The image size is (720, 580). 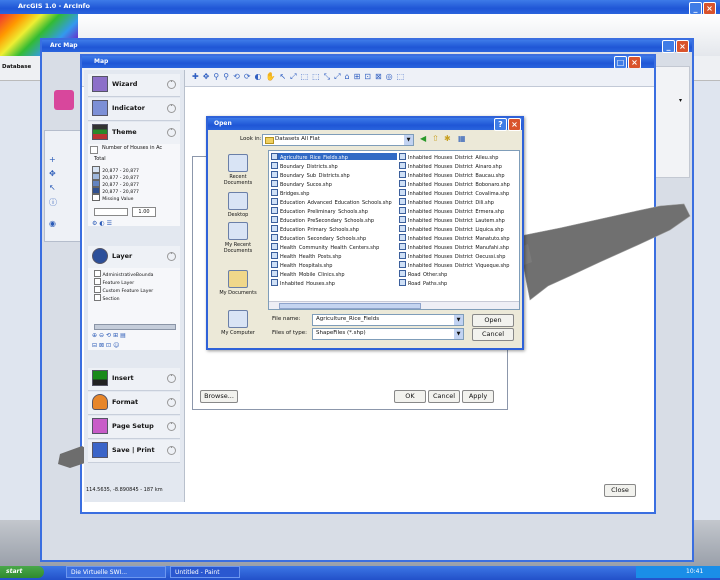 What do you see at coordinates (388, 334) in the screenshot?
I see `file-type-select: ShapeFiles (*.shp) ▼` at bounding box center [388, 334].